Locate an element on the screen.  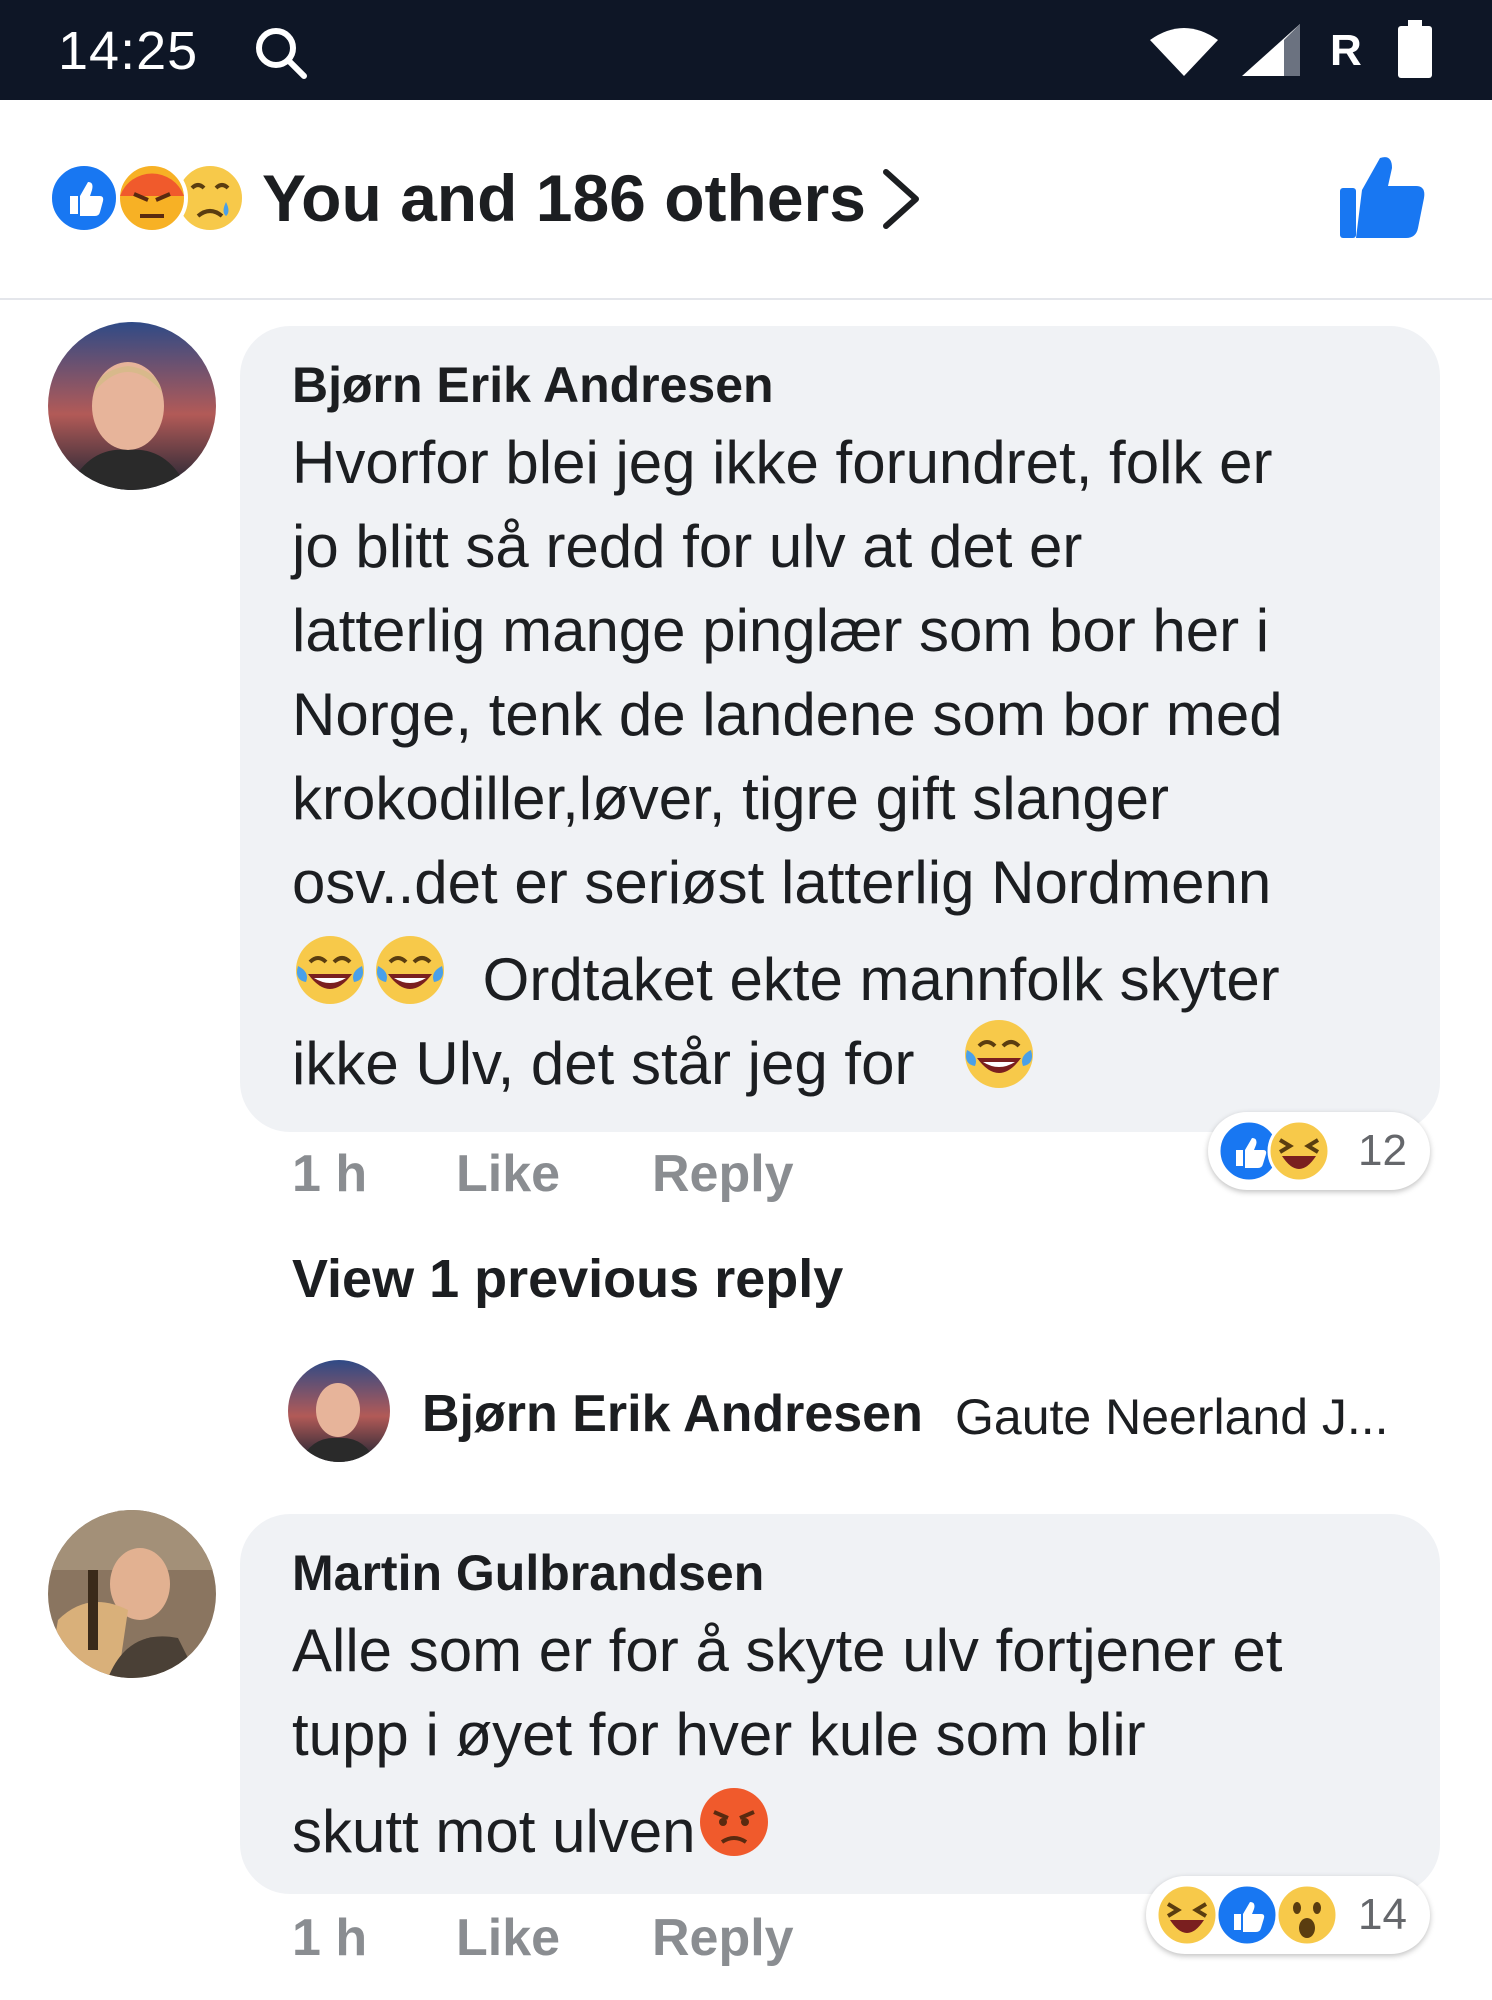
signal-icon is located at coordinates (1271, 50).